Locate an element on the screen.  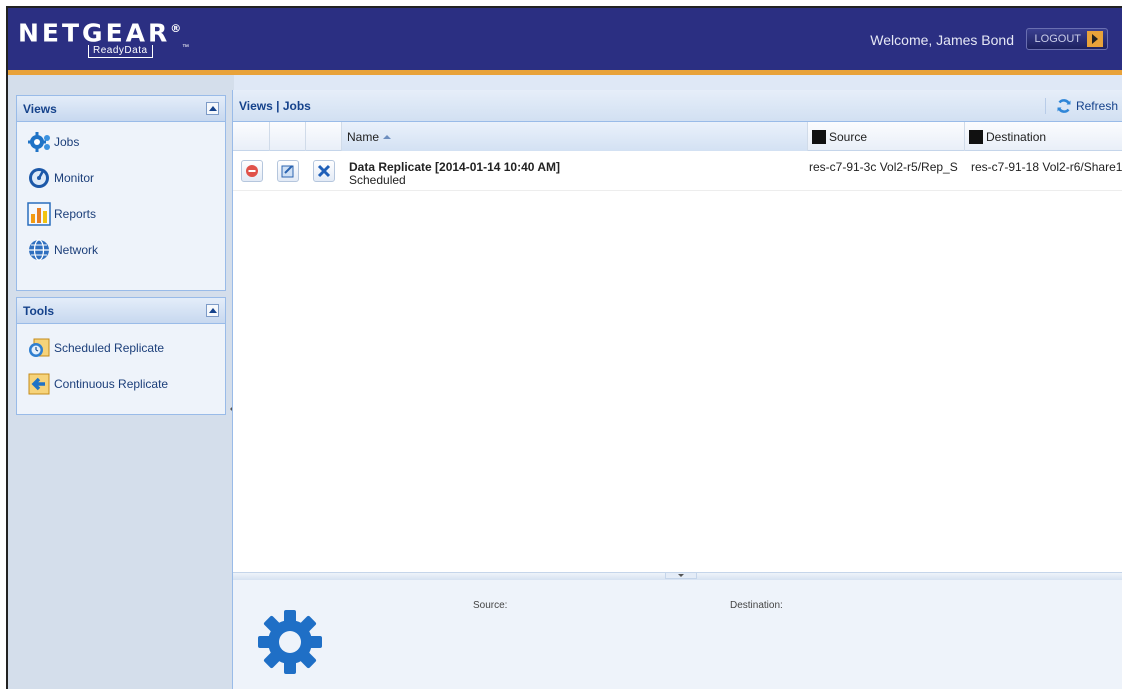
destination-column-icon is located at coordinates (976, 136).